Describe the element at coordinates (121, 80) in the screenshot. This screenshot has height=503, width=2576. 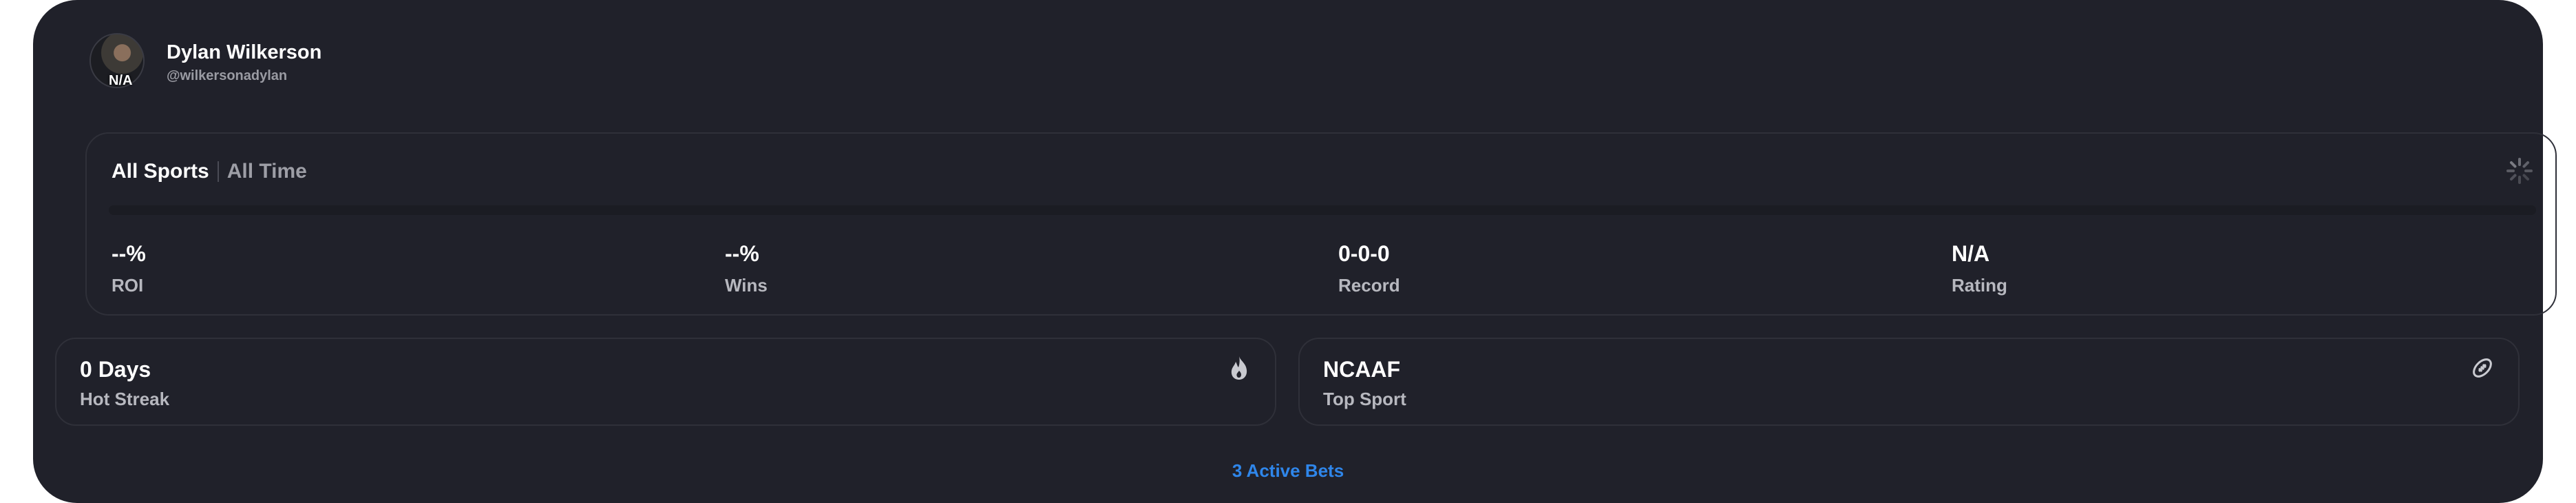
I see `avatar-badge: N/A` at that location.